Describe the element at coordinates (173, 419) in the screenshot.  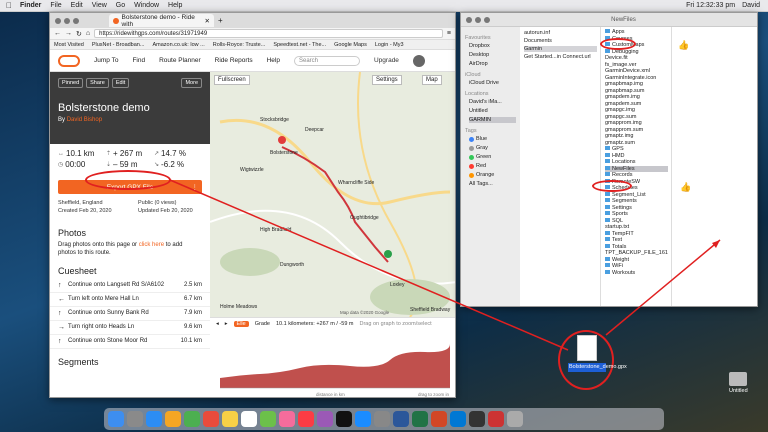
I see `firefox-dock-icon` at that location.